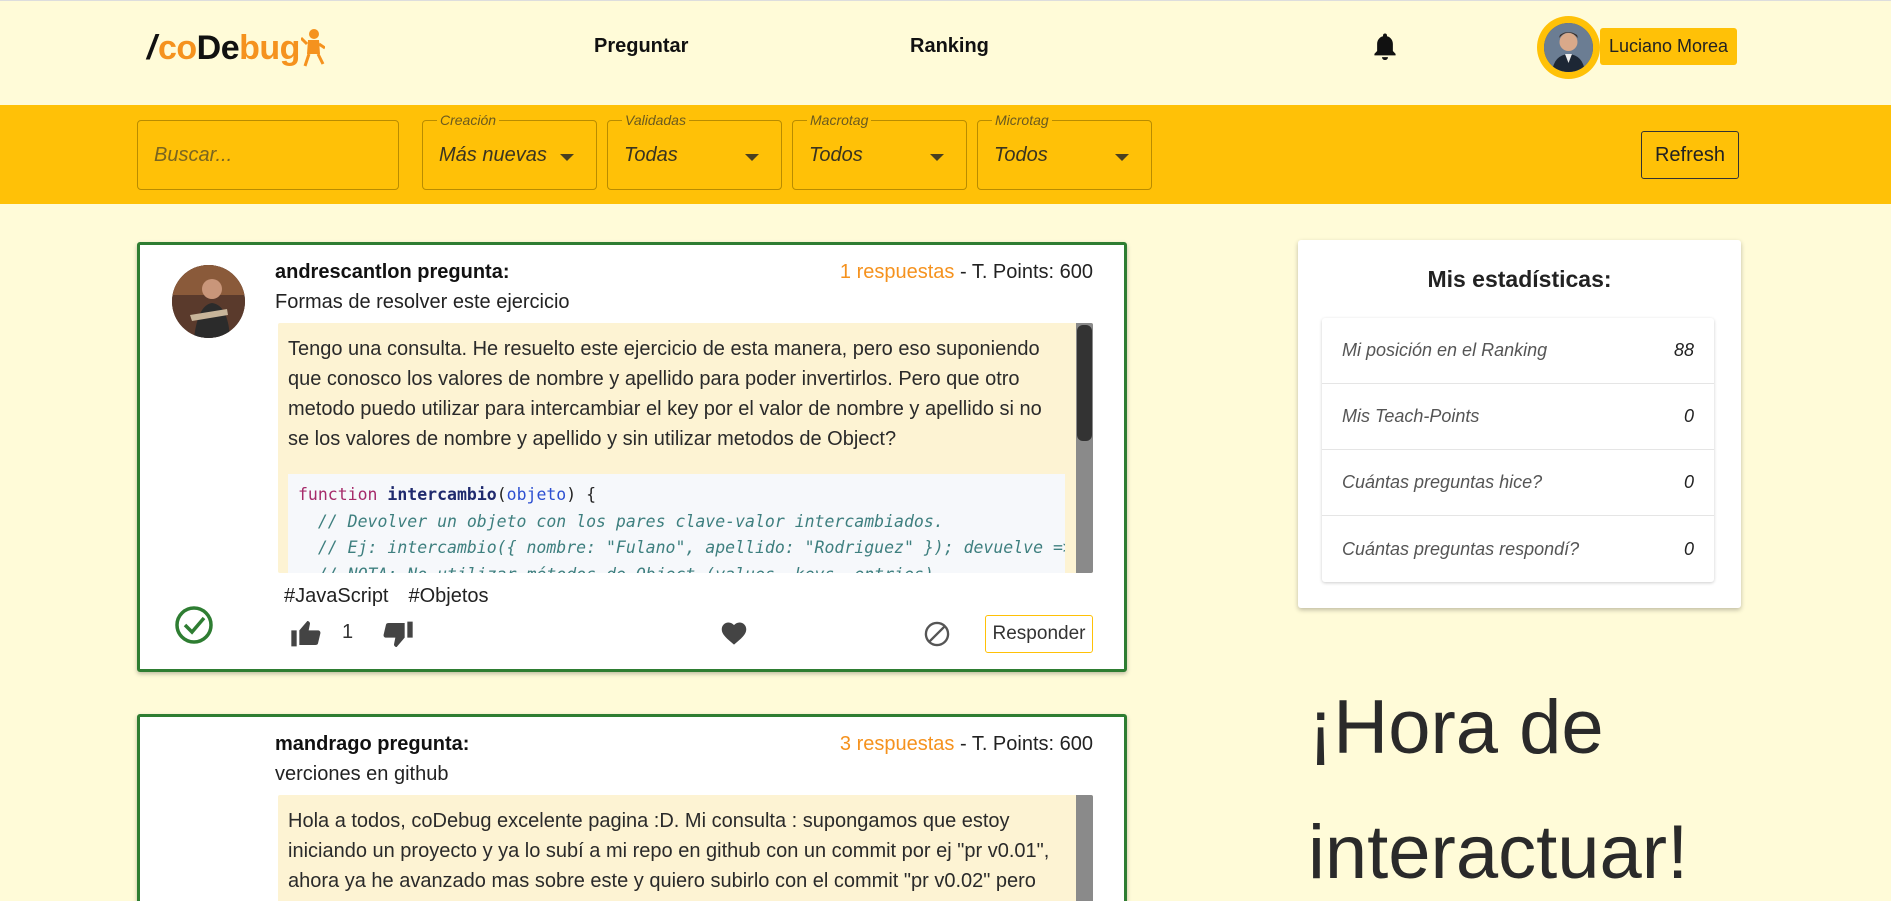 The image size is (1891, 901). Describe the element at coordinates (361, 774) in the screenshot. I see `question-title: verciones en github` at that location.